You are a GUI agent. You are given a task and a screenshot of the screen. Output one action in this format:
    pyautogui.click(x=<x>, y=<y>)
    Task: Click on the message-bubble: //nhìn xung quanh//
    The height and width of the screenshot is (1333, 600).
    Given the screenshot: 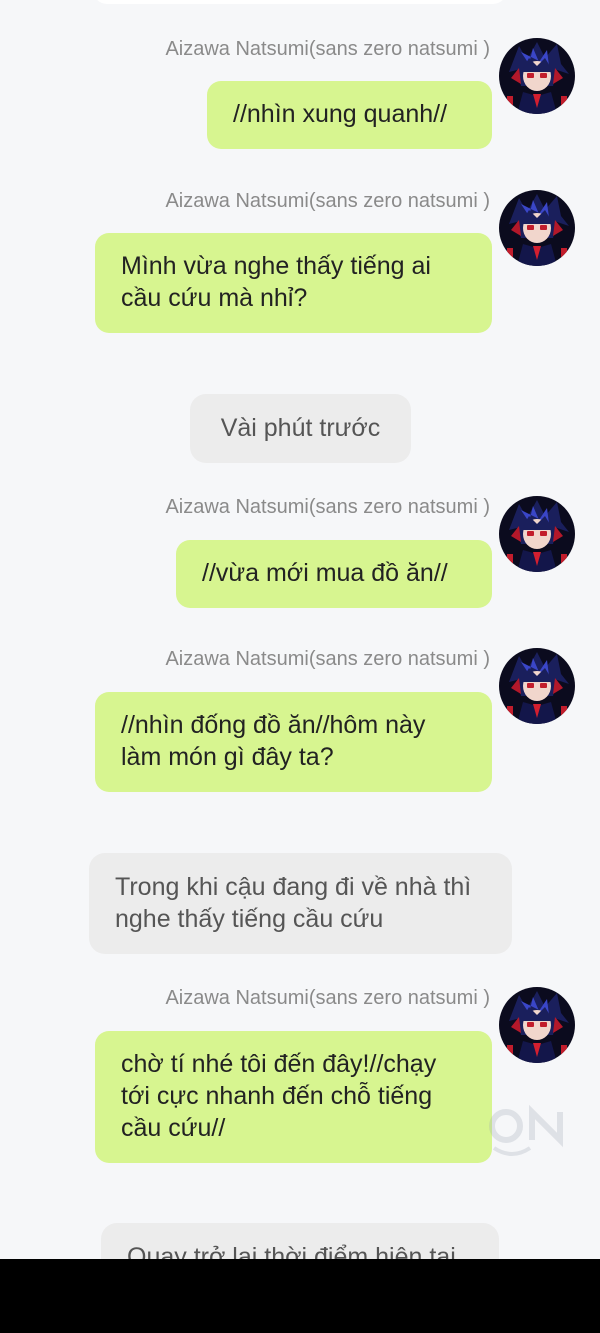 What is the action you would take?
    pyautogui.click(x=349, y=115)
    